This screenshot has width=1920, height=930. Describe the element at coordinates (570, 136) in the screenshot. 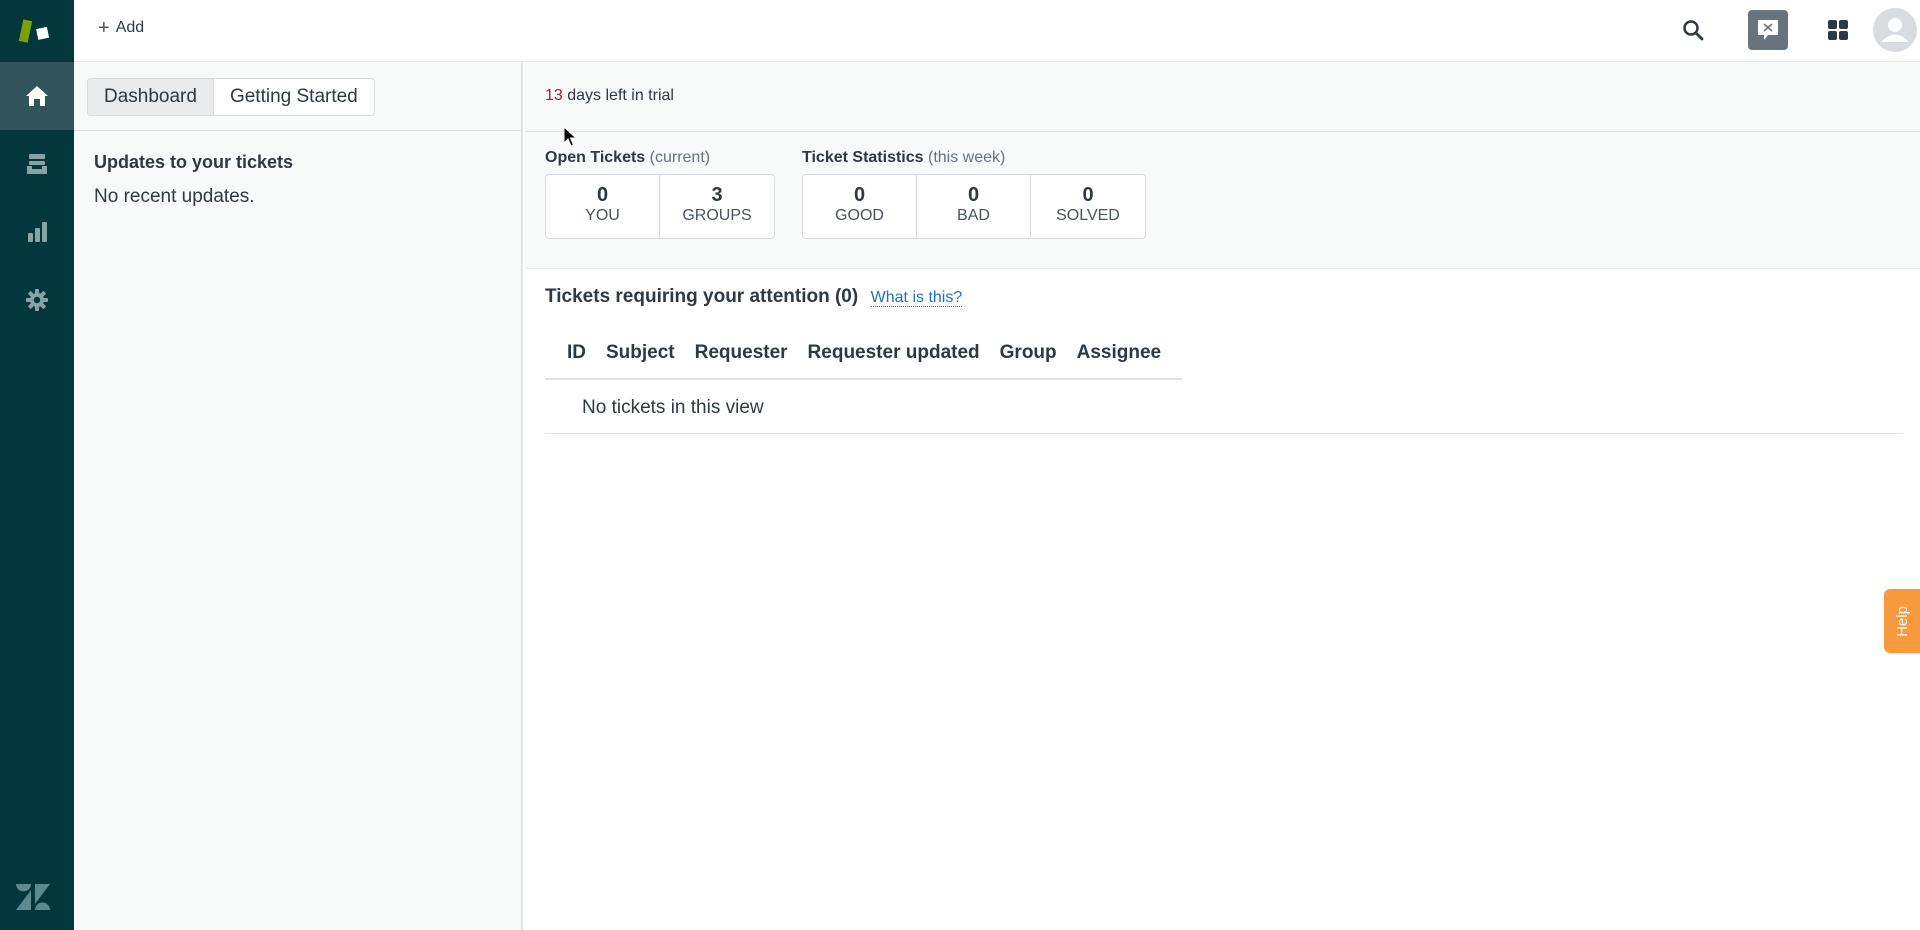

I see `mouse-cursor-icon` at that location.